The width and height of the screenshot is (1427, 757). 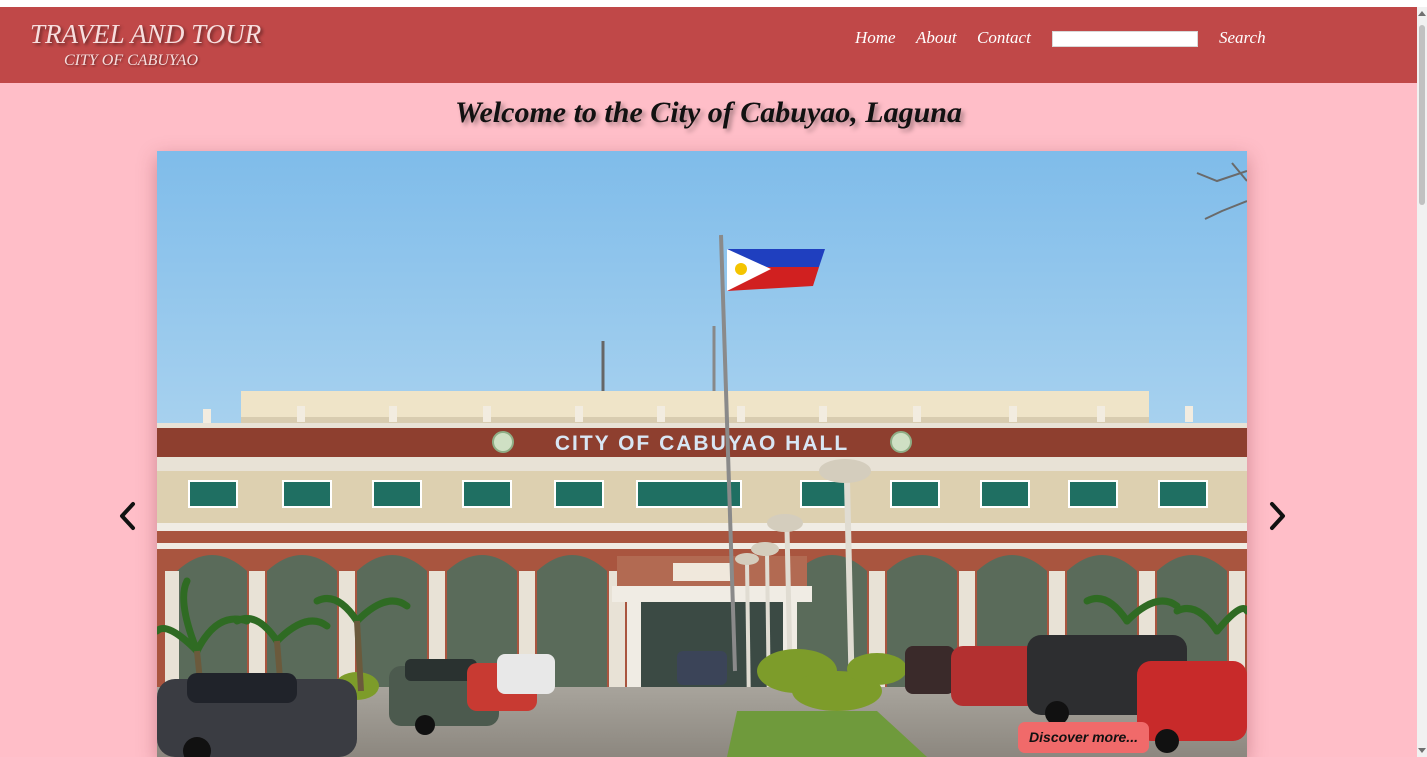 I want to click on scroll-down-icon, so click(x=1422, y=750).